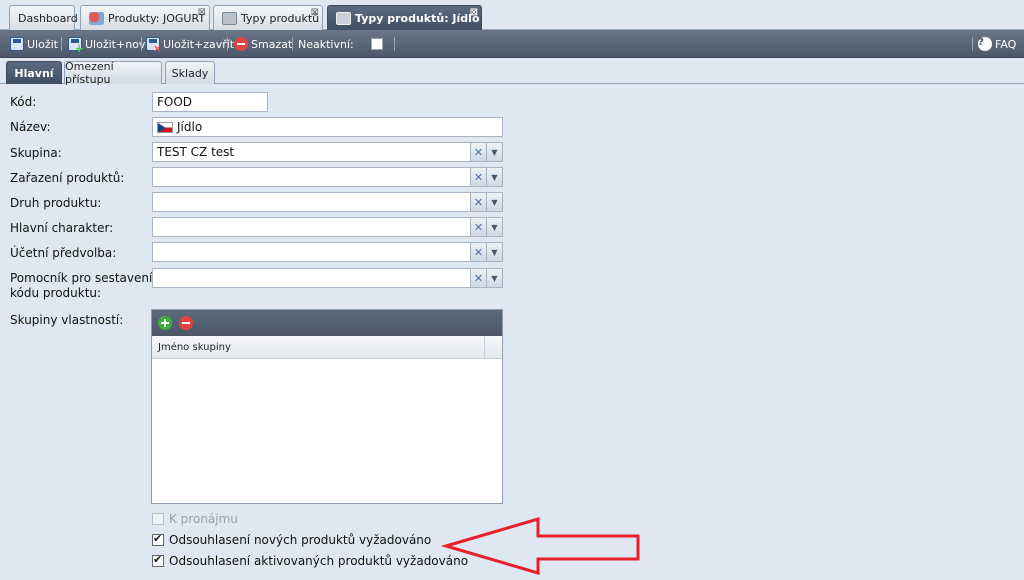  I want to click on kind-label: Druh produktu:, so click(56, 203).